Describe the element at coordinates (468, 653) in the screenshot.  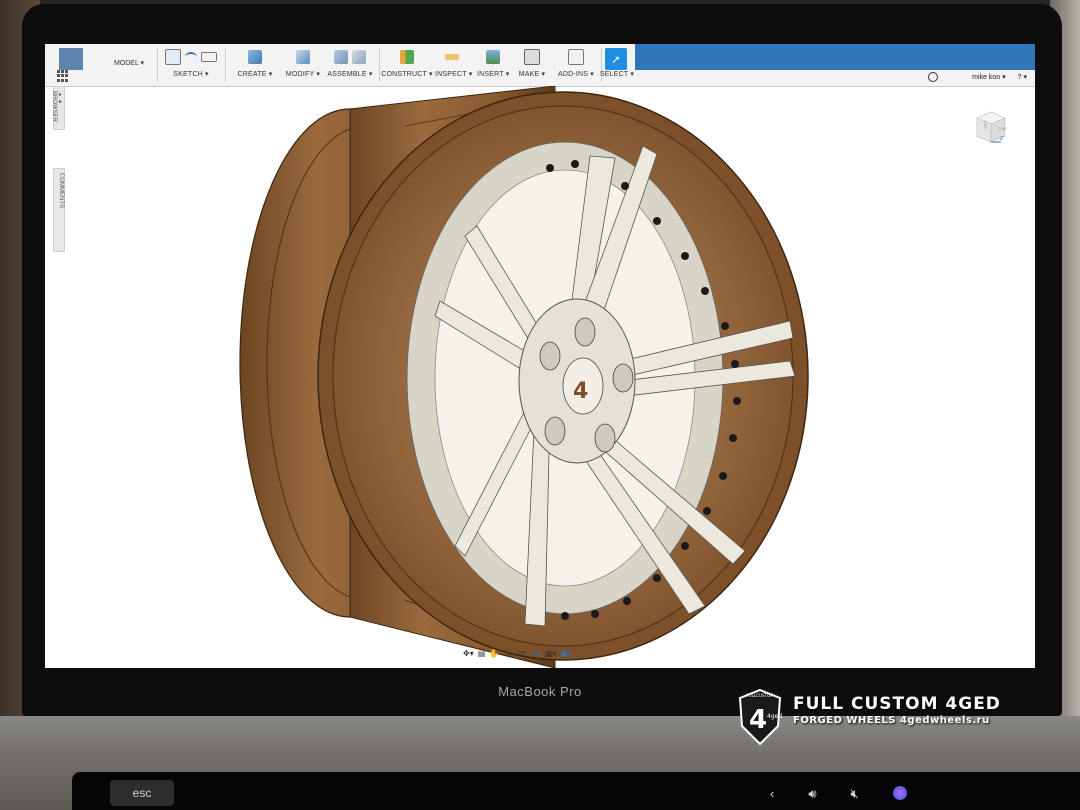
I see `orbit-icon: ✥▾` at that location.